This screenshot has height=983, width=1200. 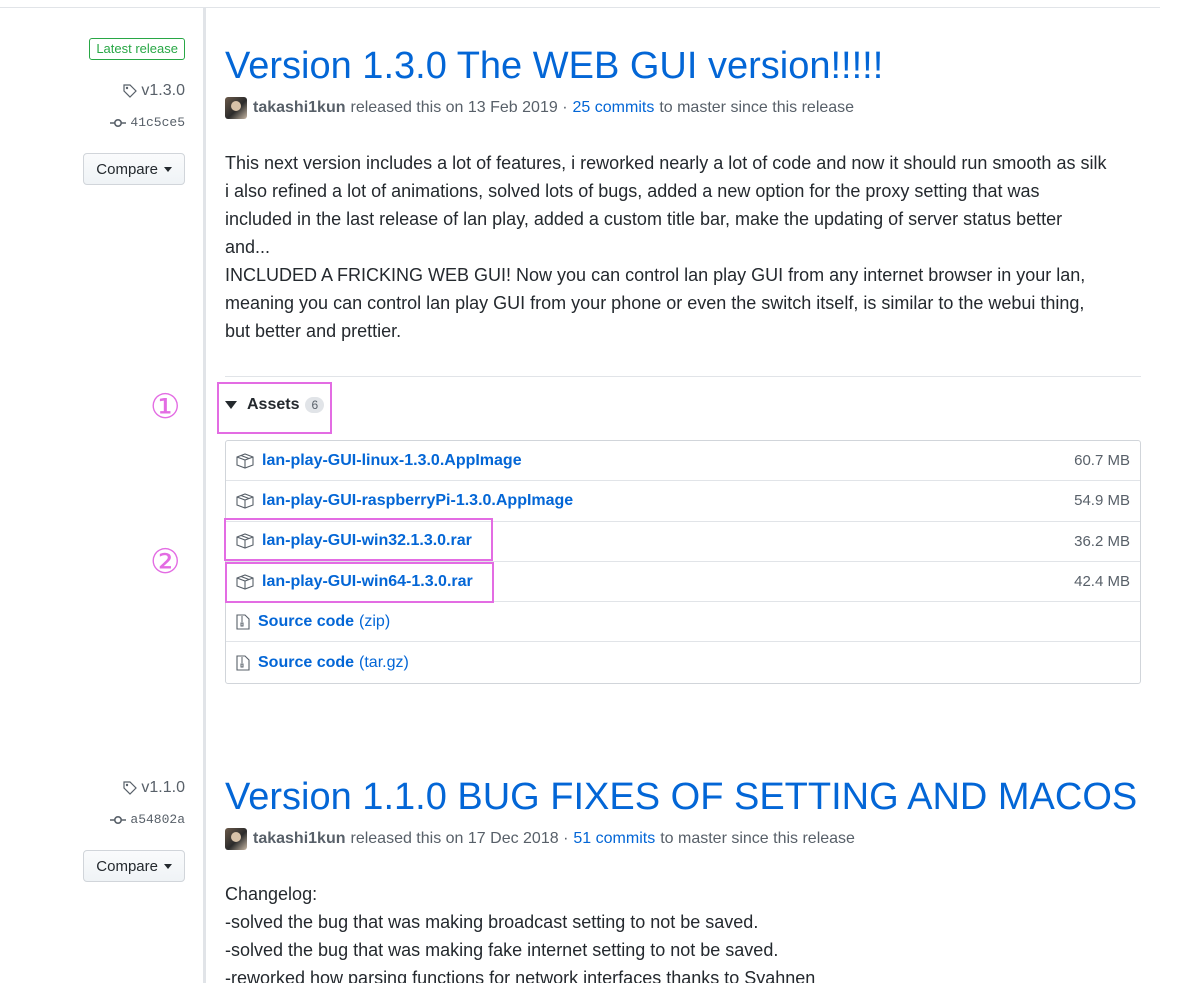 I want to click on asset-download-link: lan-play-GUI-linux-1.3.0.AppImage, so click(x=392, y=461).